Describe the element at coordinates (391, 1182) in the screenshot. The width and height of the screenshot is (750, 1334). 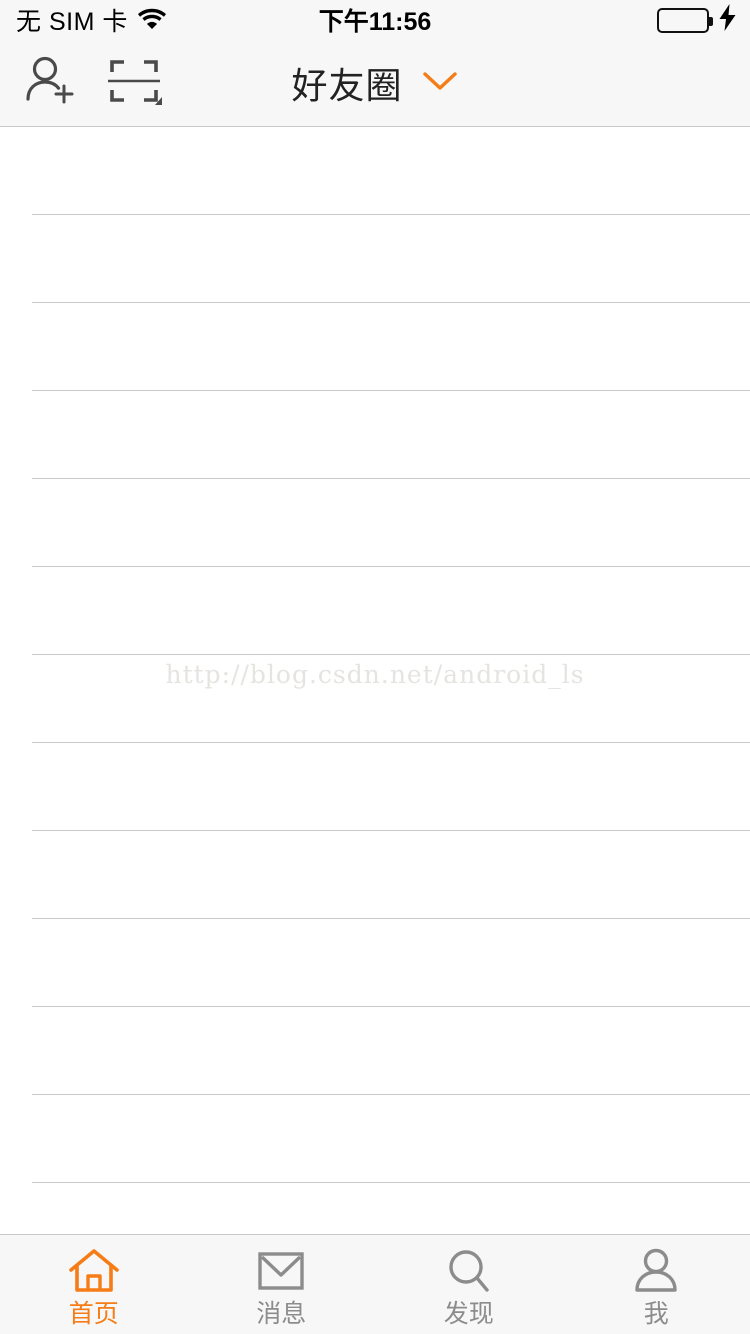
I see `list-divider` at that location.